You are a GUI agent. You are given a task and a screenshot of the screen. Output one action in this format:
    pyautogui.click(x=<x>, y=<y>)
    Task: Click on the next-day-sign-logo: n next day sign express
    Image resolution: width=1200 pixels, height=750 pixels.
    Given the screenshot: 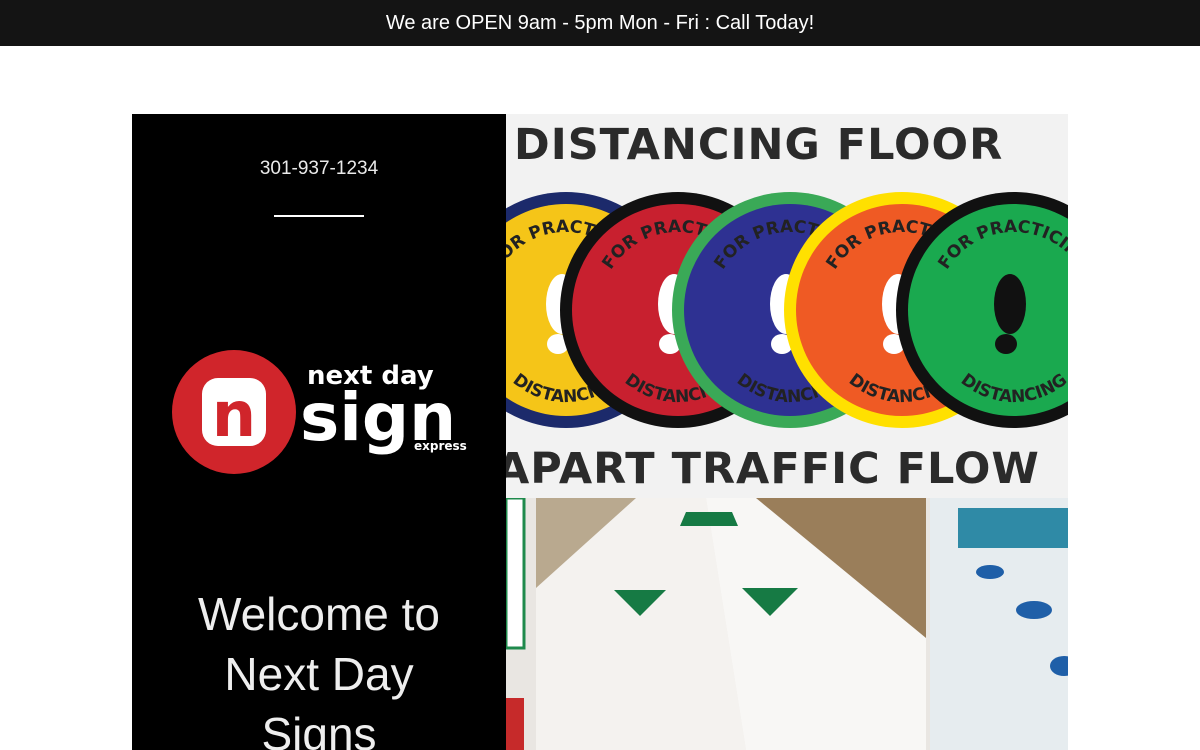 What is the action you would take?
    pyautogui.click(x=322, y=412)
    